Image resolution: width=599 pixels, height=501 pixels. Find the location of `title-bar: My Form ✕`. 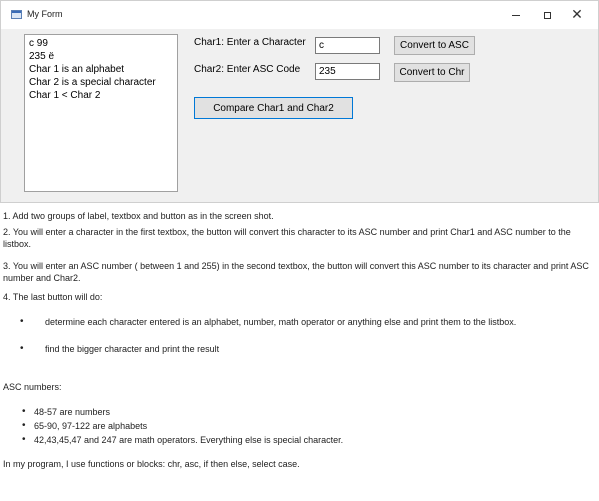

title-bar: My Form ✕ is located at coordinates (299, 15).